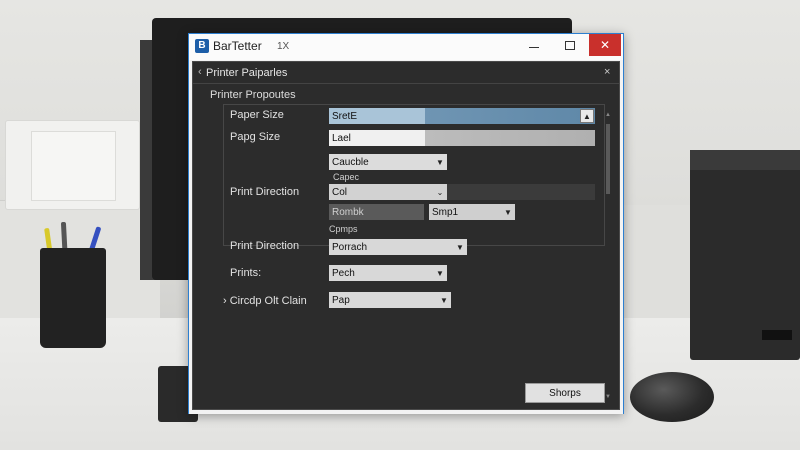  What do you see at coordinates (73, 298) in the screenshot?
I see `pen-cup` at bounding box center [73, 298].